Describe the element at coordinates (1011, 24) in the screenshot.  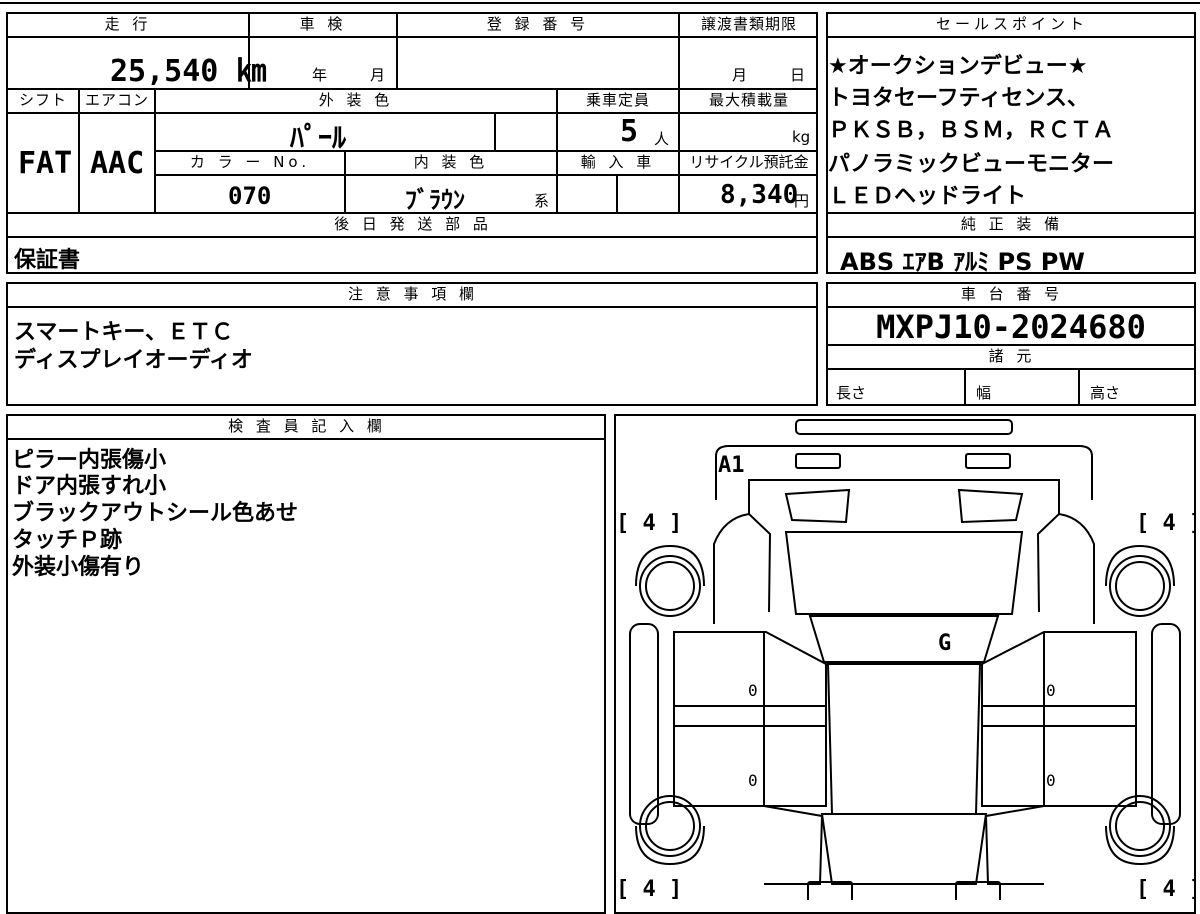
I see `sales-points-label: セールスポイント` at that location.